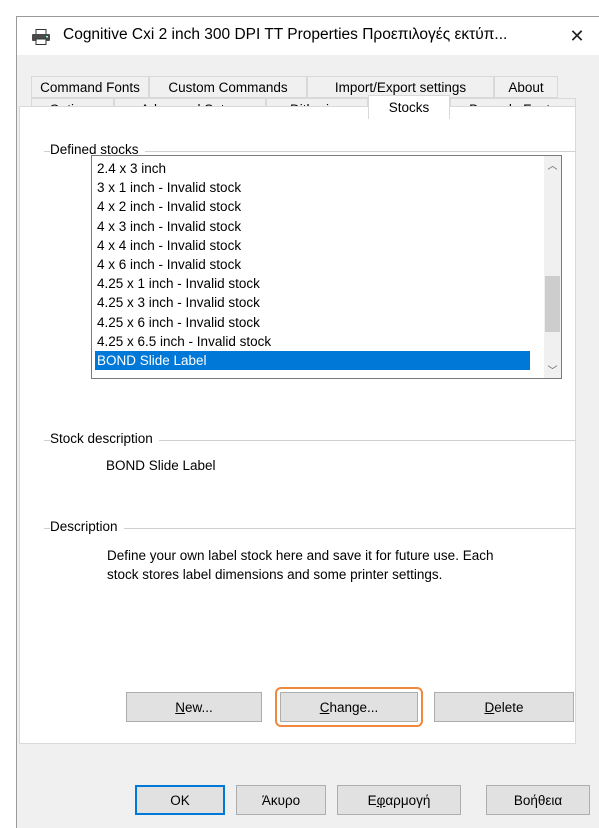 The width and height of the screenshot is (599, 828). I want to click on tab-about: About, so click(526, 87).